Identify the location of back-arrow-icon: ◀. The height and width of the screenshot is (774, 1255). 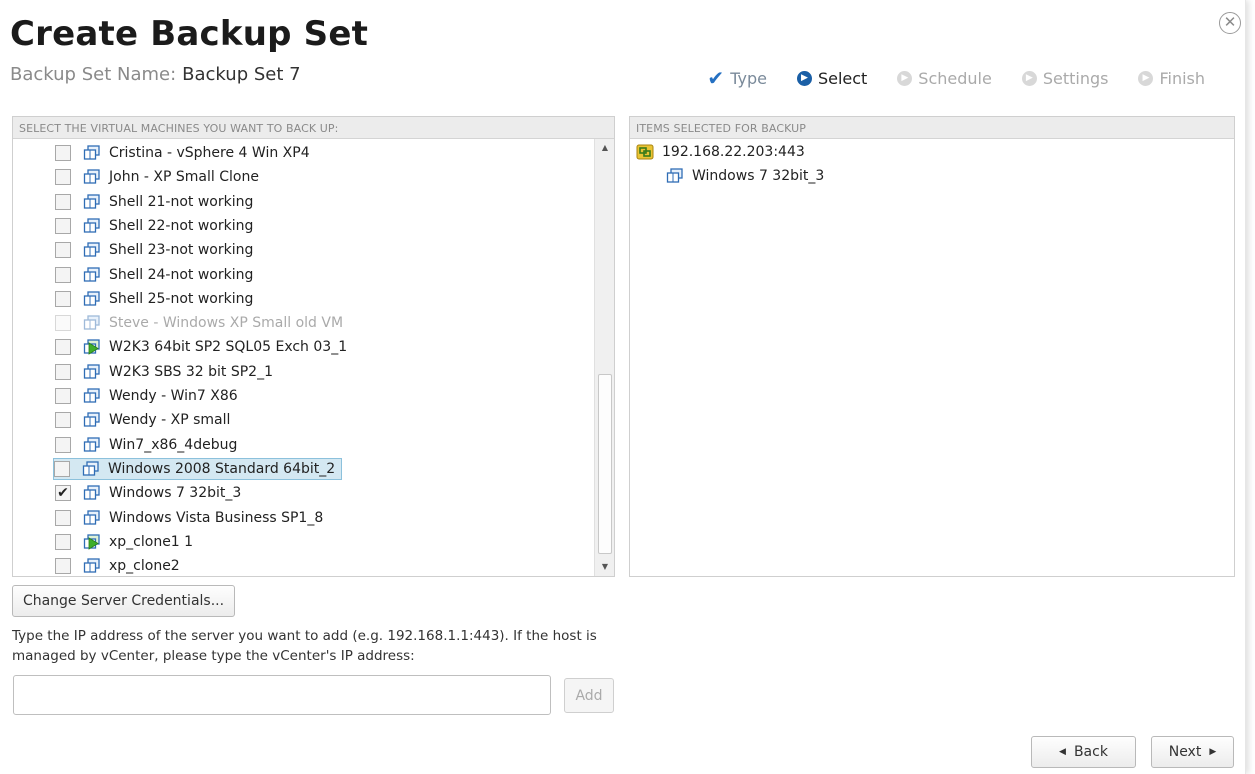
(1062, 752).